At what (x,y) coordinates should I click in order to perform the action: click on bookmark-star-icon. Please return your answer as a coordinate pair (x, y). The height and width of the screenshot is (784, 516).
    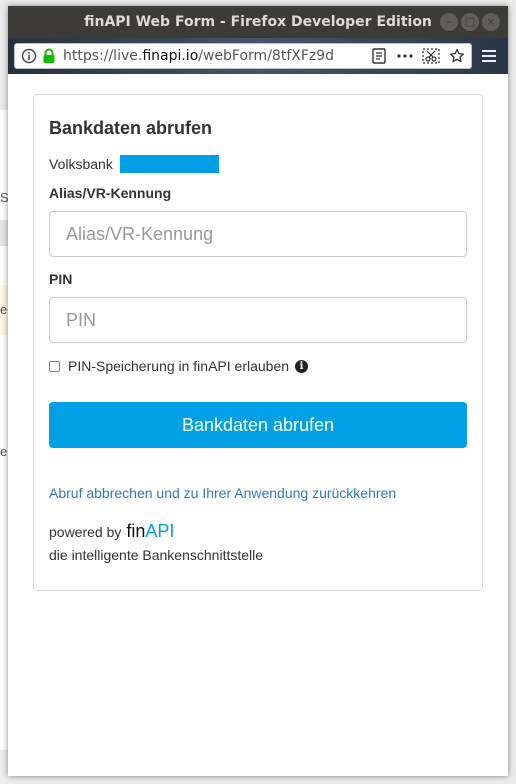
    Looking at the image, I should click on (457, 56).